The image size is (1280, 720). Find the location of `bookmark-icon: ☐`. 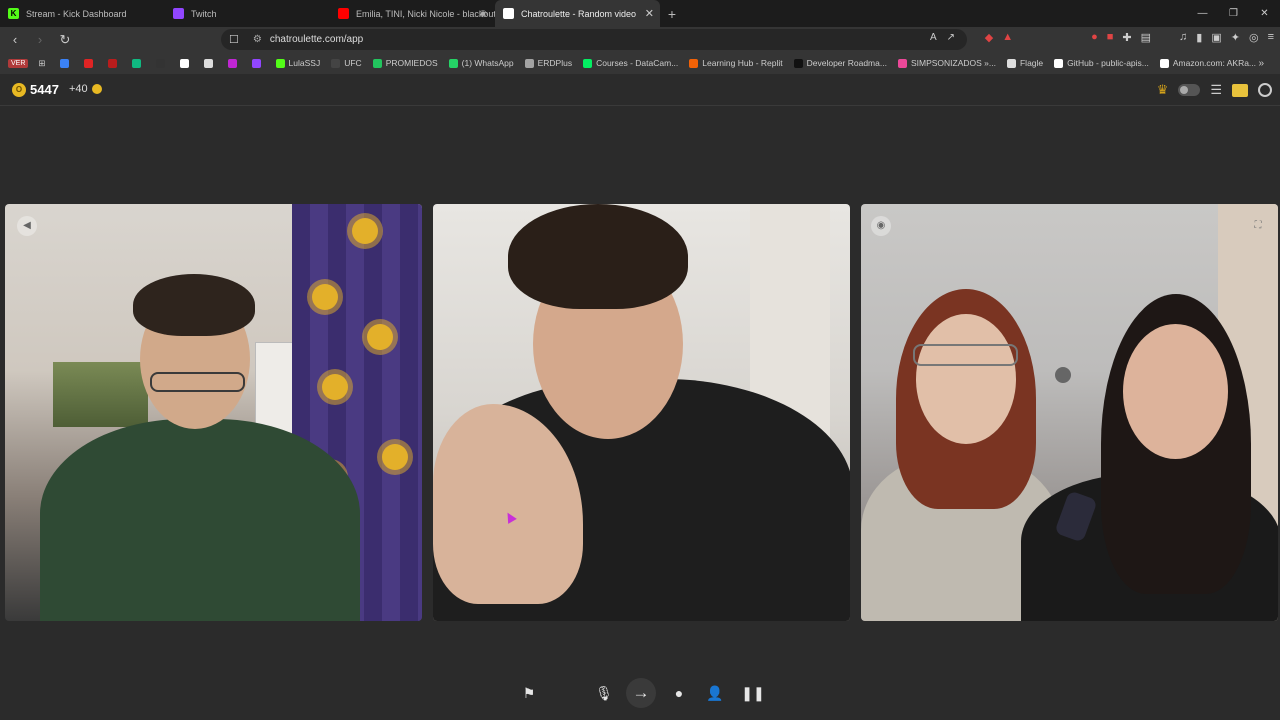

bookmark-icon: ☐ is located at coordinates (234, 39).